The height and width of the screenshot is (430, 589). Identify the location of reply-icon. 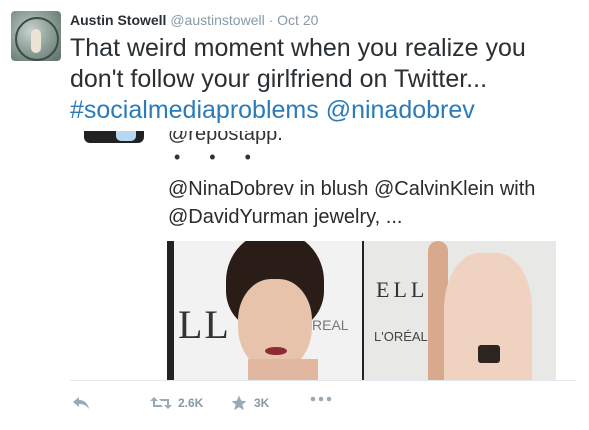
(81, 403).